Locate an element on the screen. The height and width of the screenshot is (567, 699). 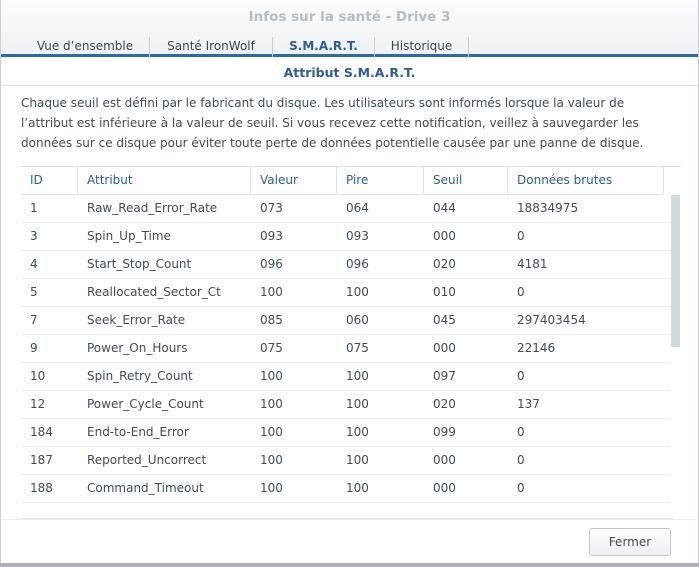
cell-raw-data: 137 is located at coordinates (528, 404).